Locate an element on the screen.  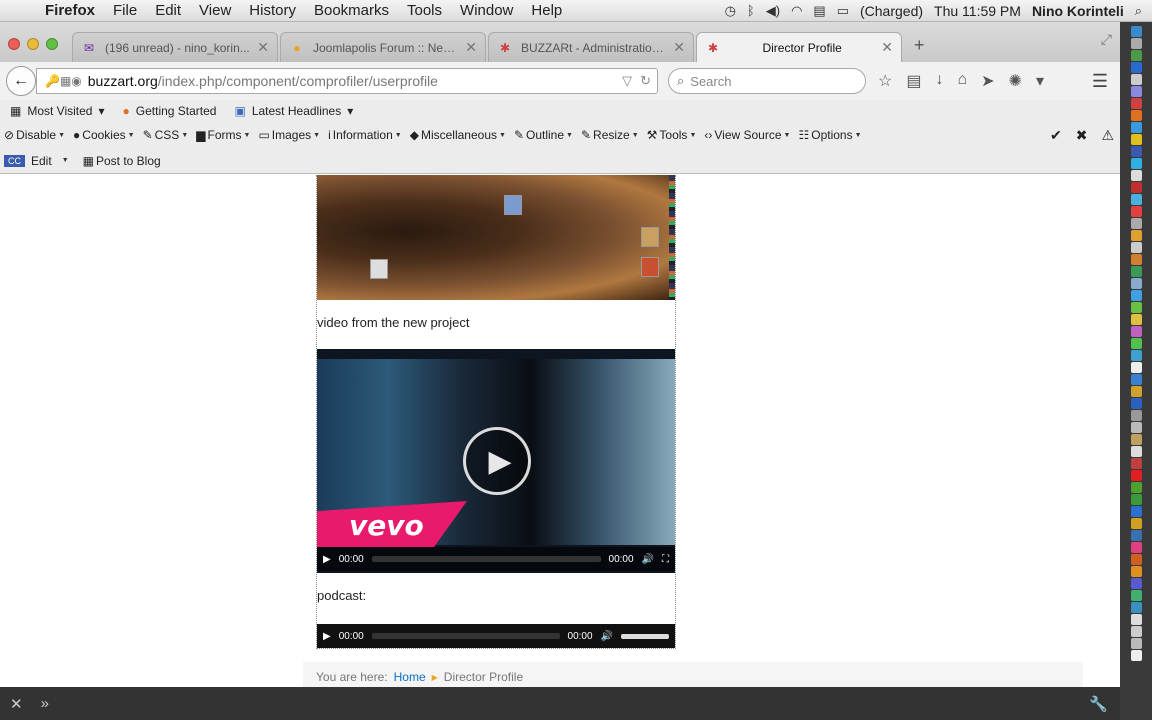
wrench-icon: 🔧 is located at coordinates (1104, 704).